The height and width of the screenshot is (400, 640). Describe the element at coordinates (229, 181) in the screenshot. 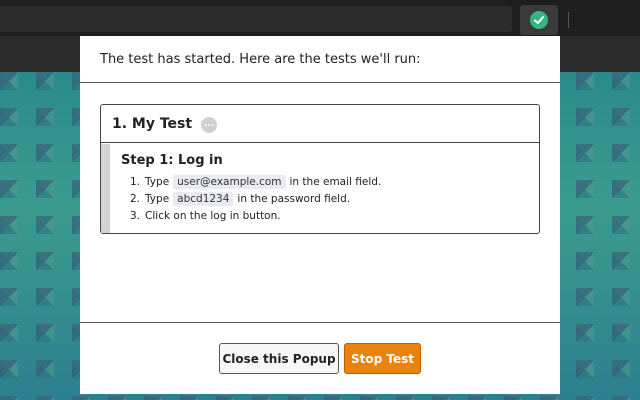

I see `code-value: user@example.com` at that location.